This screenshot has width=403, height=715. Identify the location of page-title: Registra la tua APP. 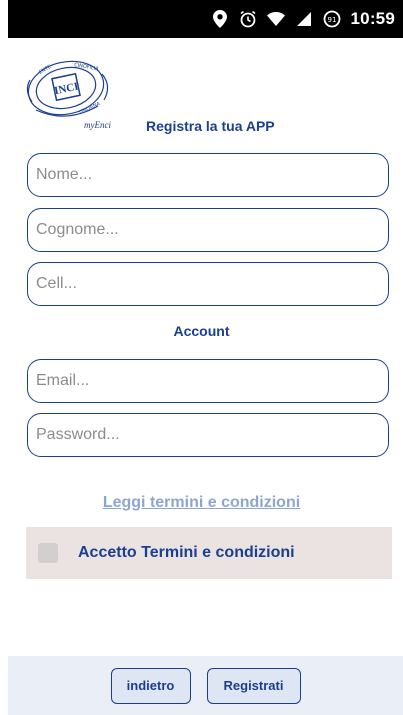
(210, 126).